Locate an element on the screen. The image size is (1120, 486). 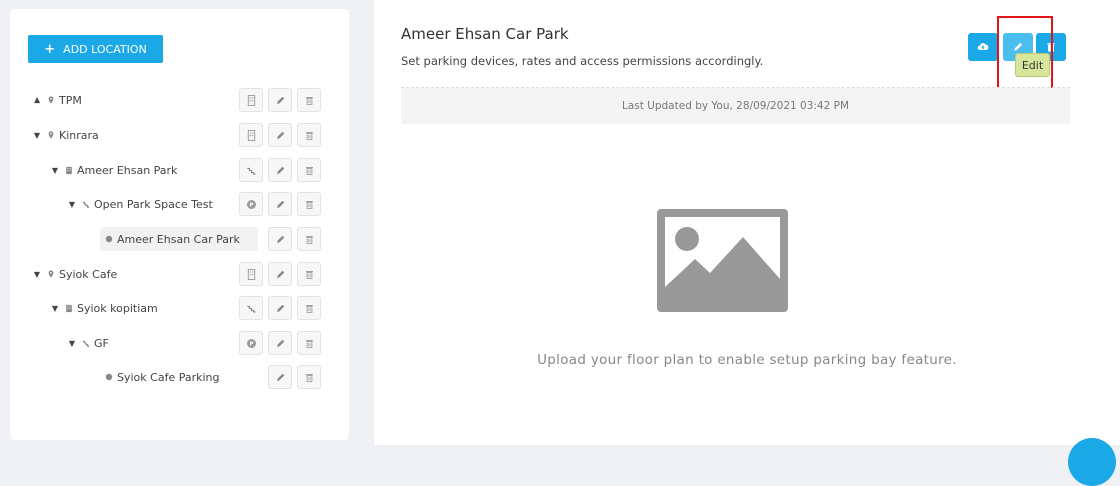
tree-node-label: Ameer Ehsan Car Park is located at coordinates (178, 239).